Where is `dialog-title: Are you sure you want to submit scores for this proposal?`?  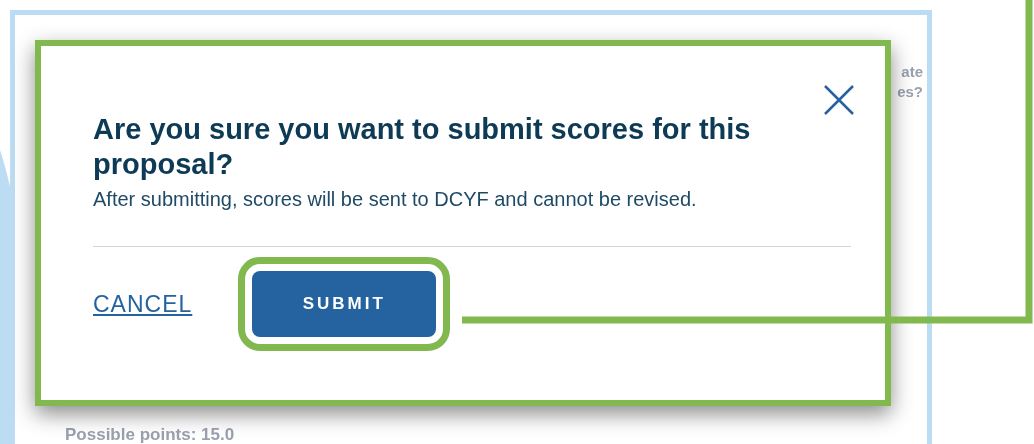
dialog-title: Are you sure you want to submit scores for this proposal? is located at coordinates (422, 147).